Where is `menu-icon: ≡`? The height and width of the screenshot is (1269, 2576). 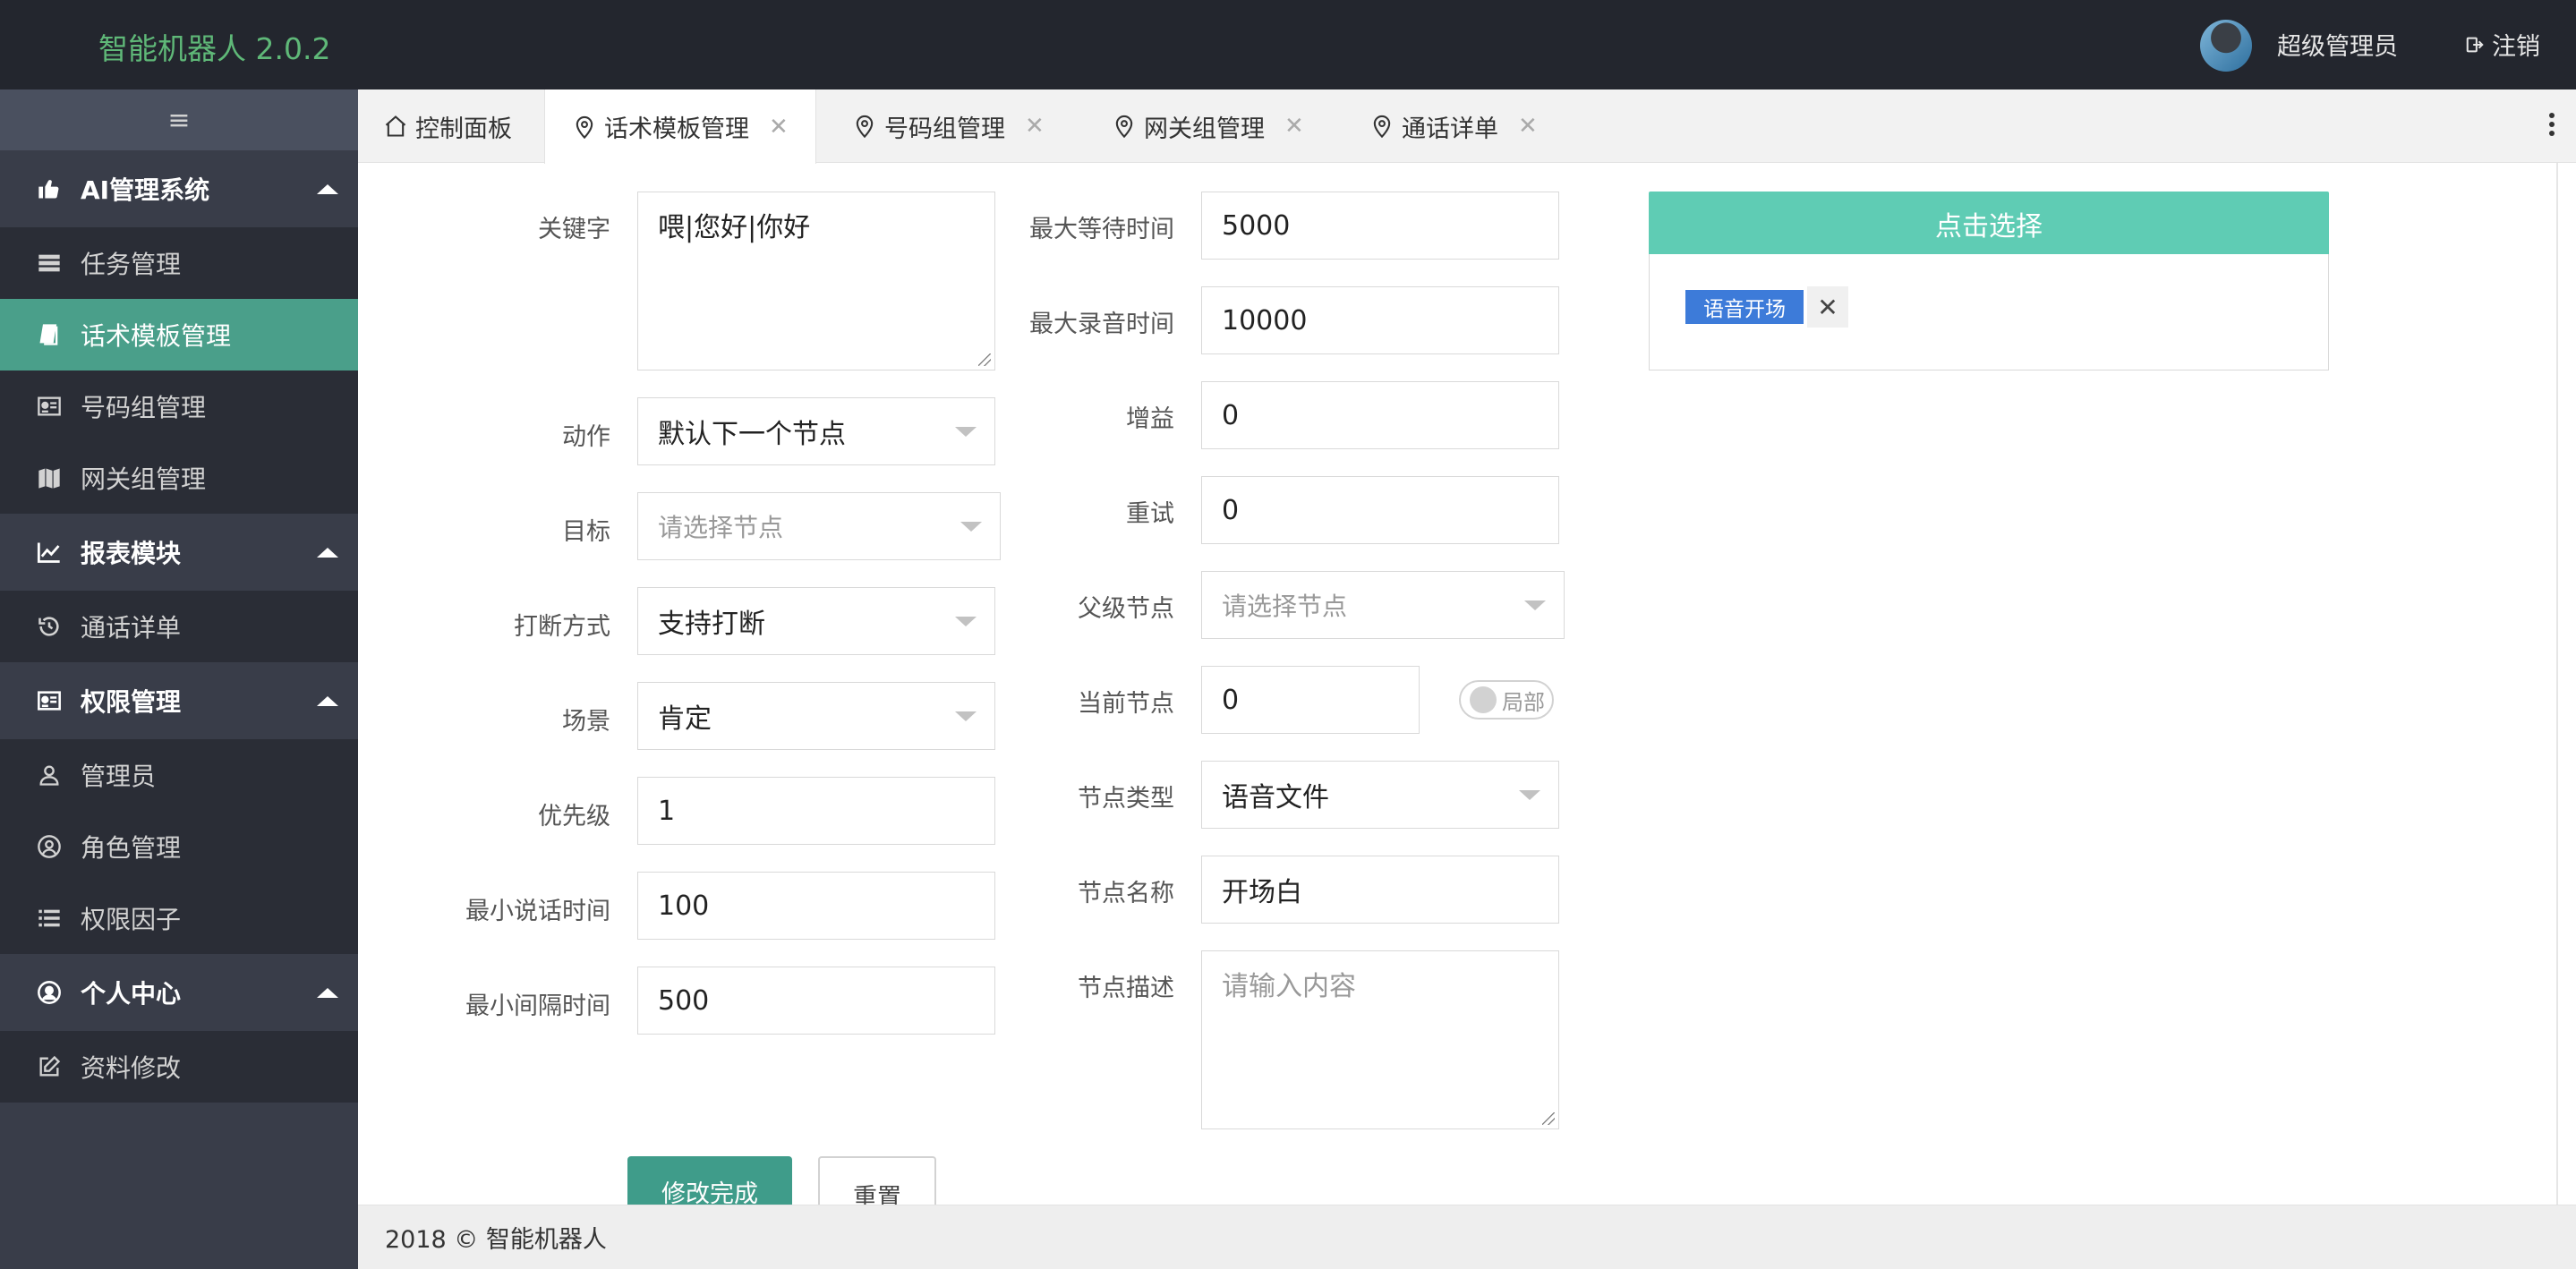 menu-icon: ≡ is located at coordinates (179, 120).